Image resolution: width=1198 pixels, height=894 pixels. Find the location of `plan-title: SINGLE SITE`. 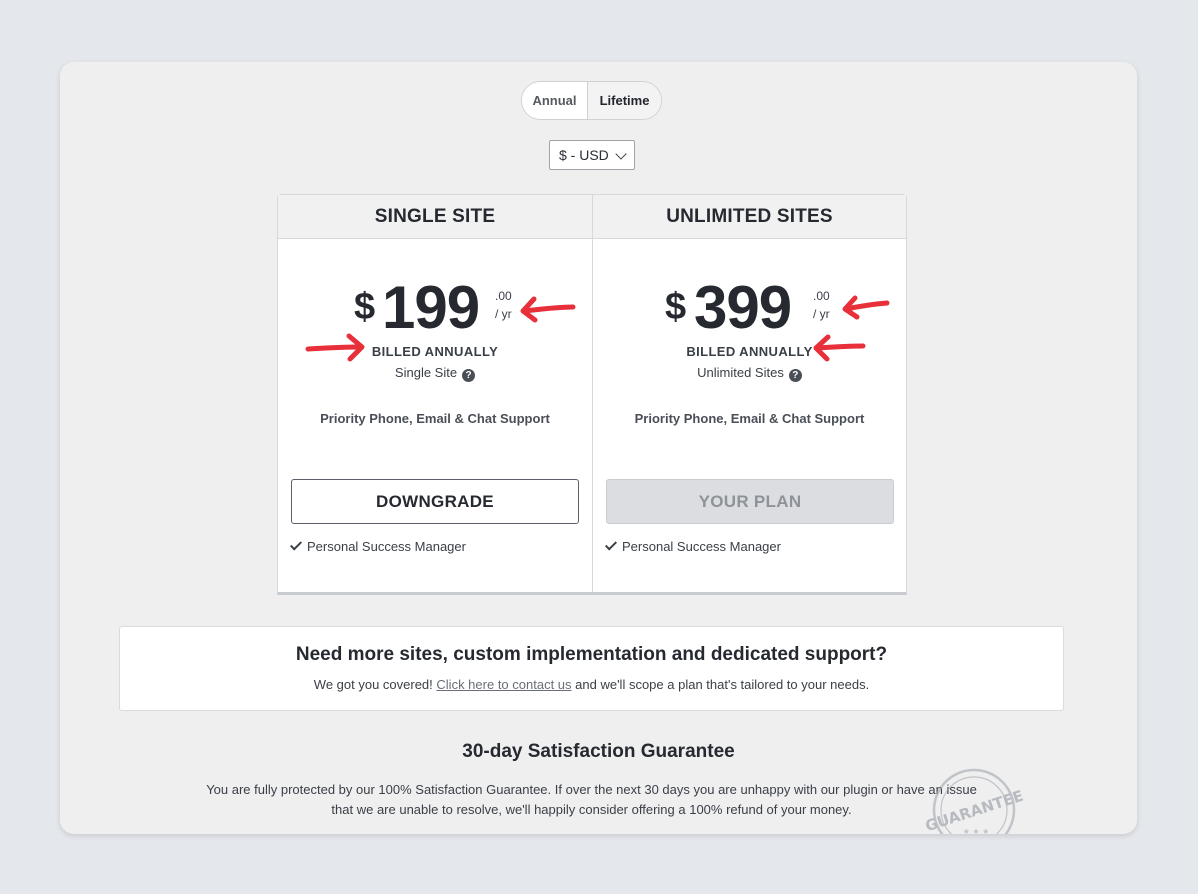

plan-title: SINGLE SITE is located at coordinates (435, 217).